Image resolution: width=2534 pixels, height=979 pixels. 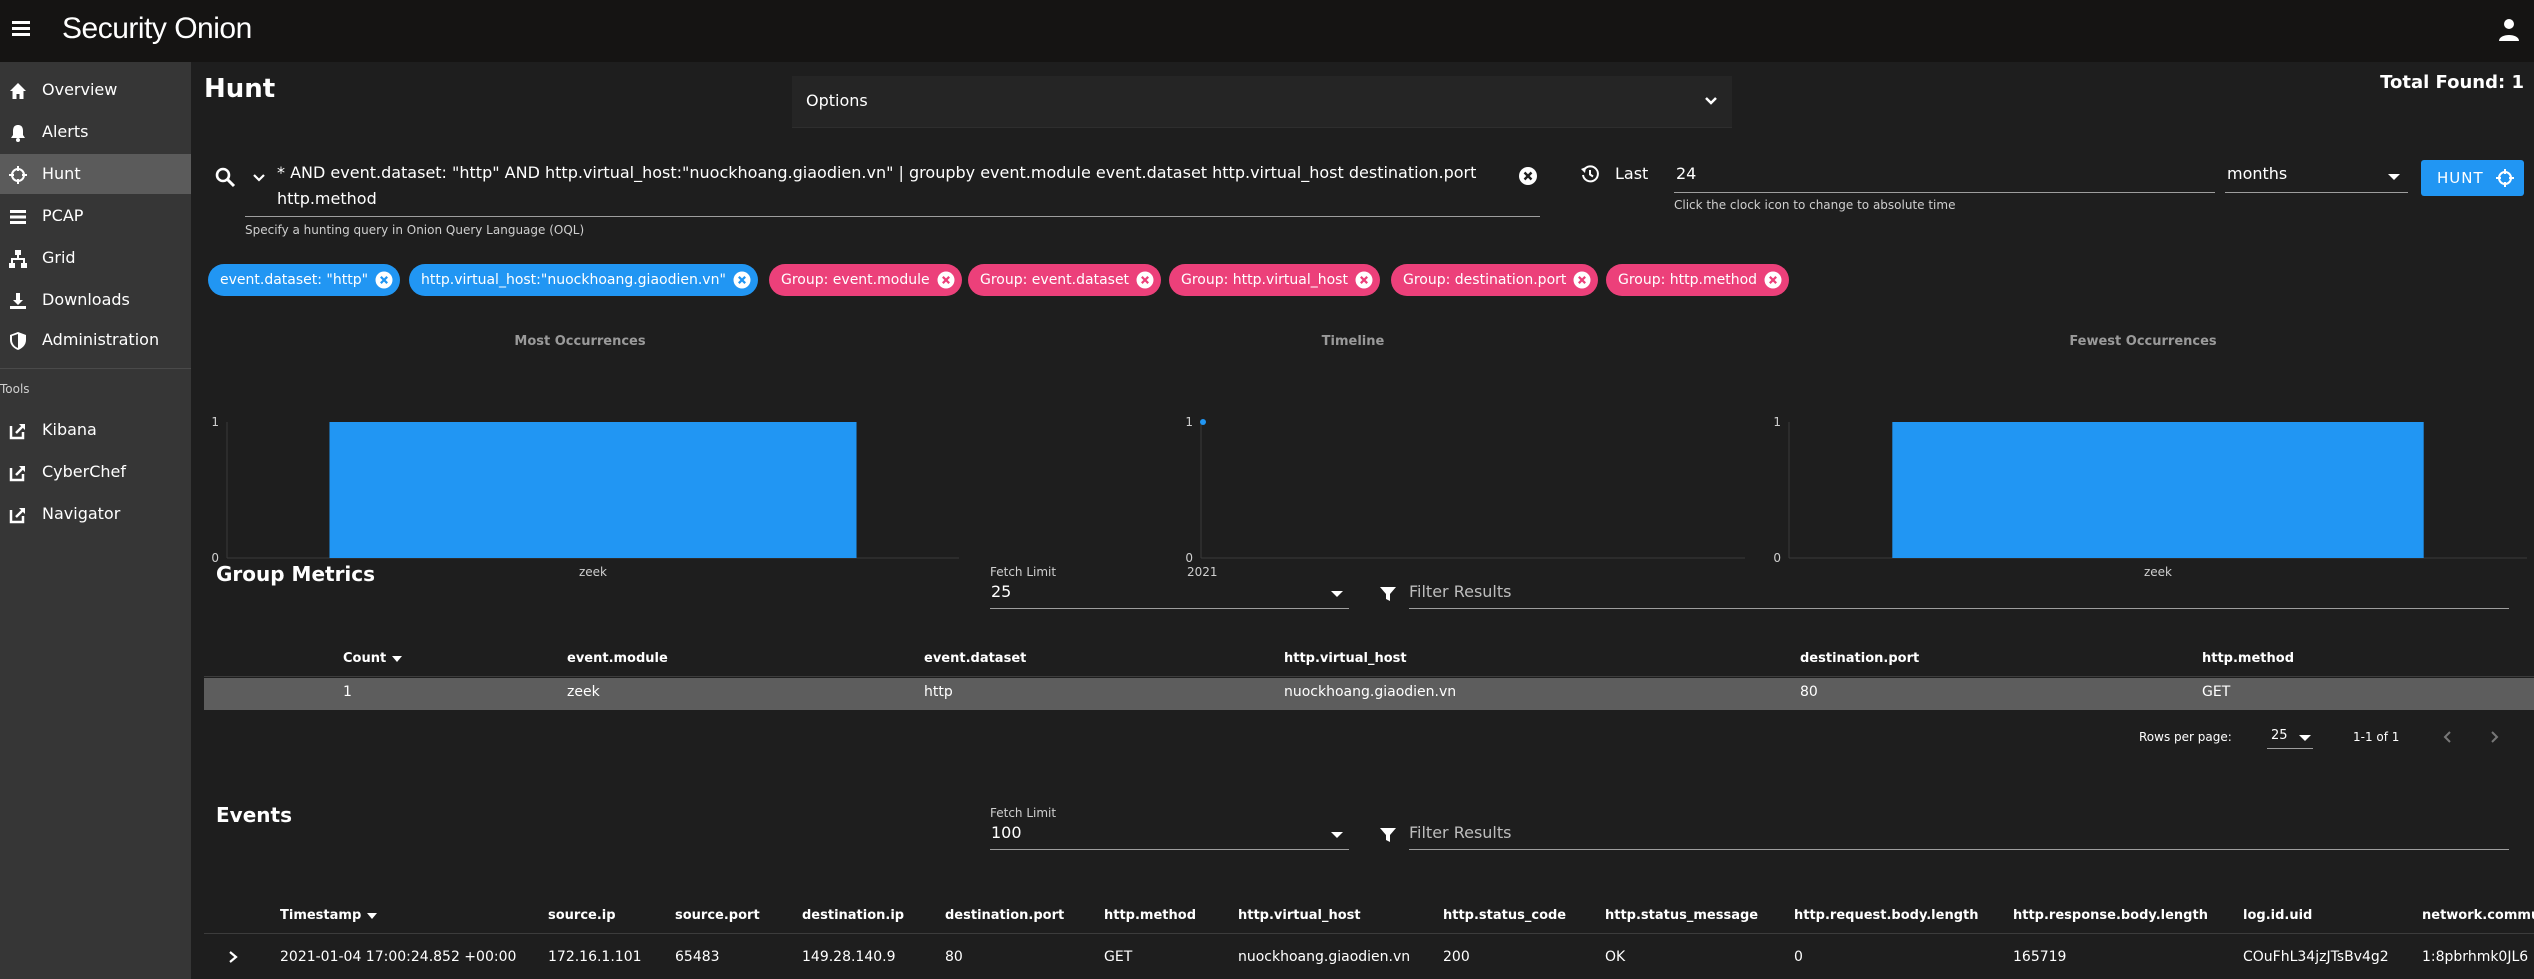 I want to click on sidebar-item-label: Kibana, so click(x=69, y=429).